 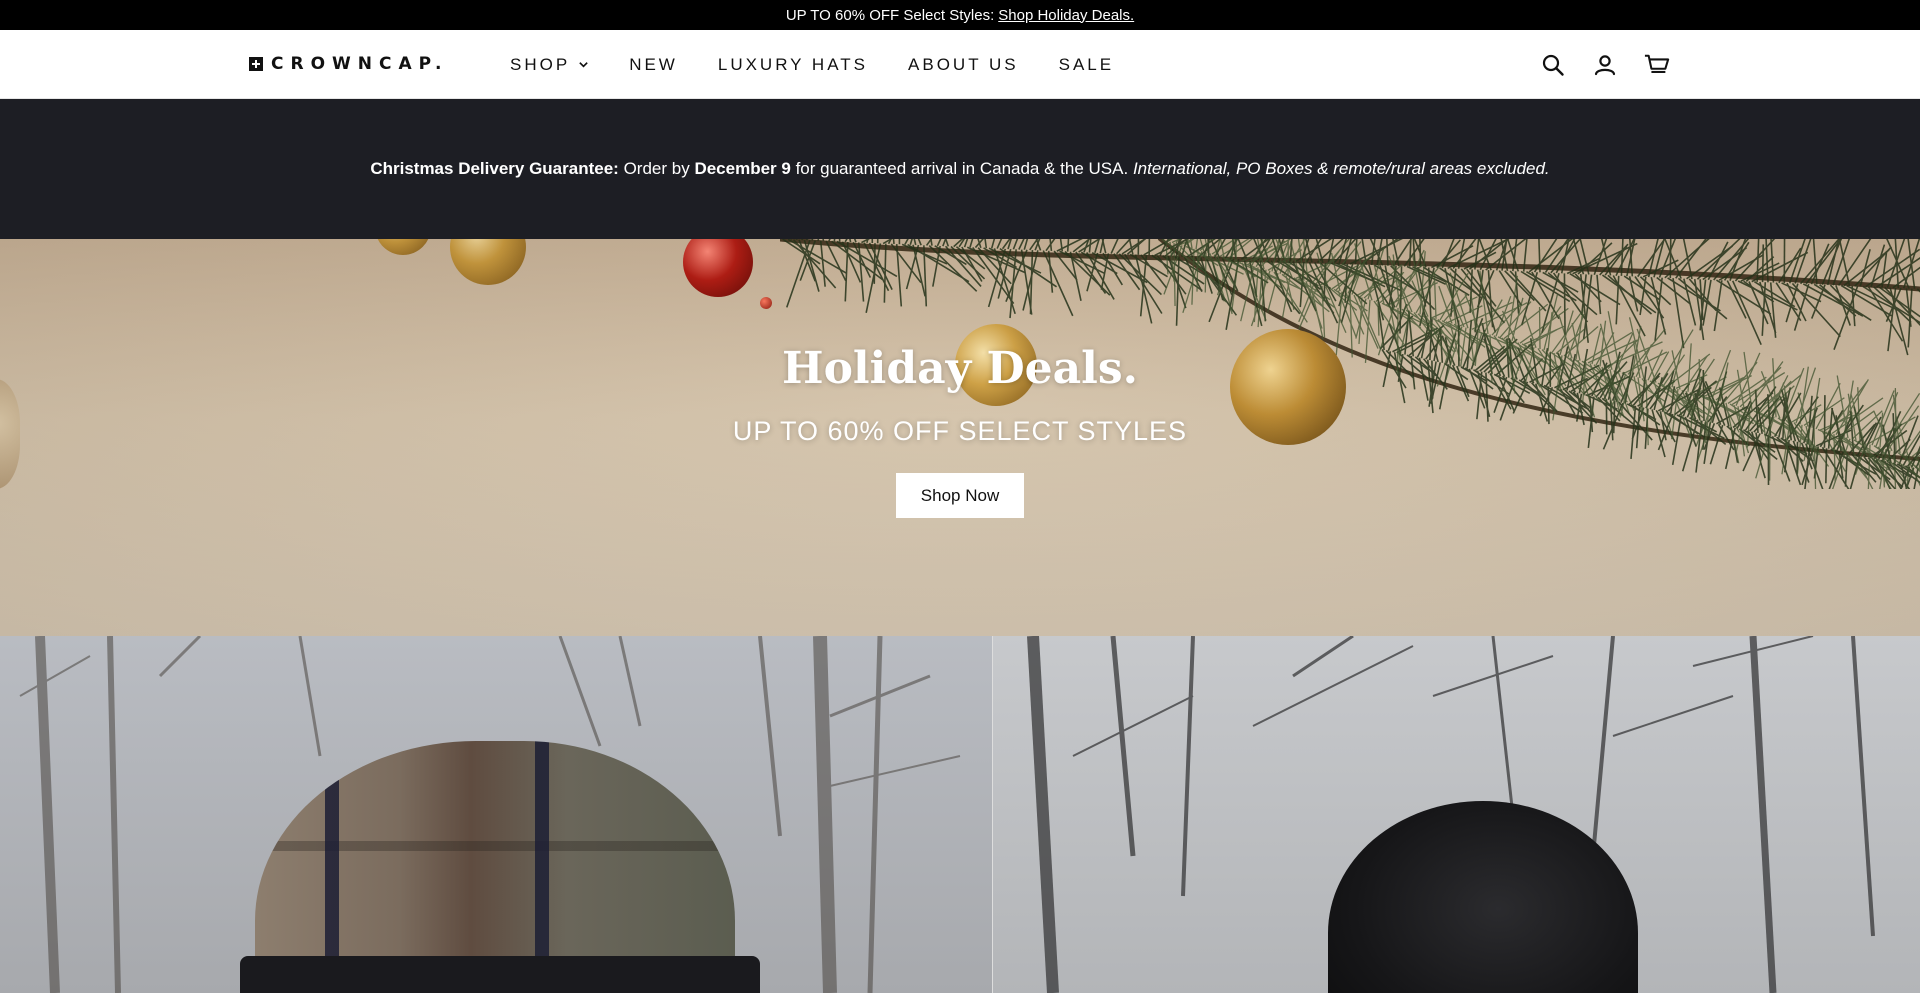 I want to click on notice-lead: Christmas Delivery Guarantee:, so click(x=494, y=168).